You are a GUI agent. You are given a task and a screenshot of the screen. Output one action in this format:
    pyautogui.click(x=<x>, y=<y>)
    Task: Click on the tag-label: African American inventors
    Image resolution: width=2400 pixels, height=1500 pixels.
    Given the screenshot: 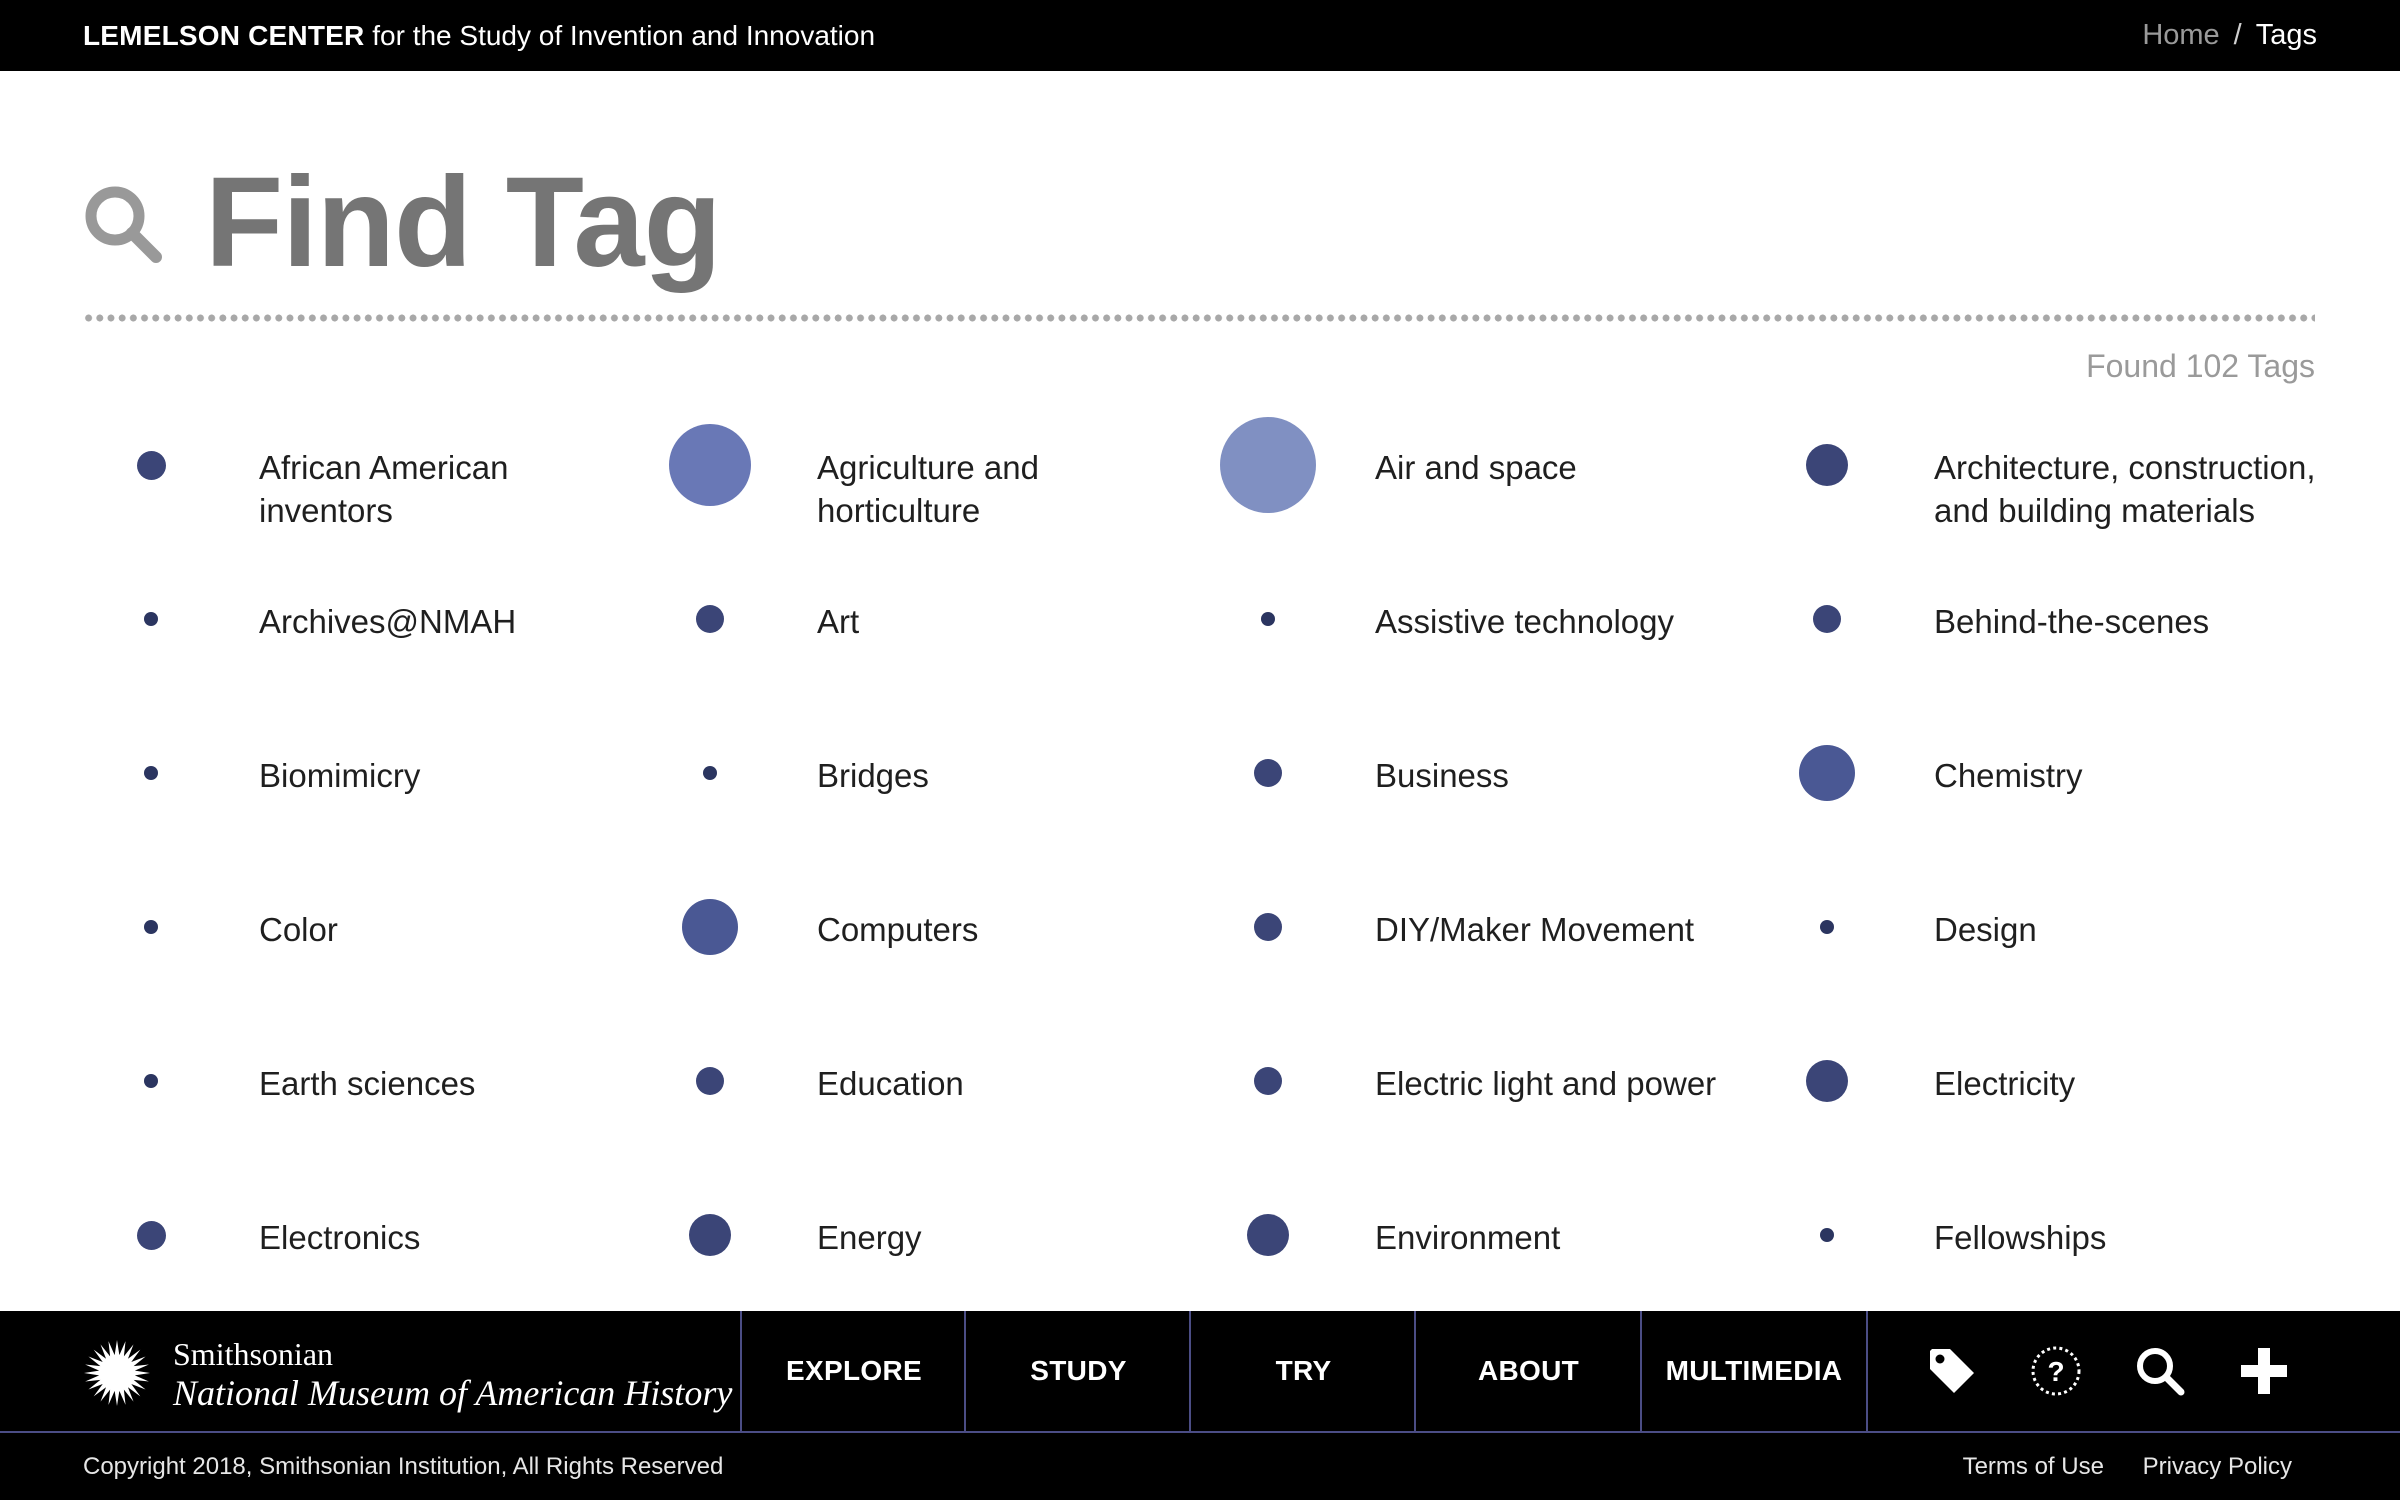 What is the action you would take?
    pyautogui.click(x=383, y=489)
    